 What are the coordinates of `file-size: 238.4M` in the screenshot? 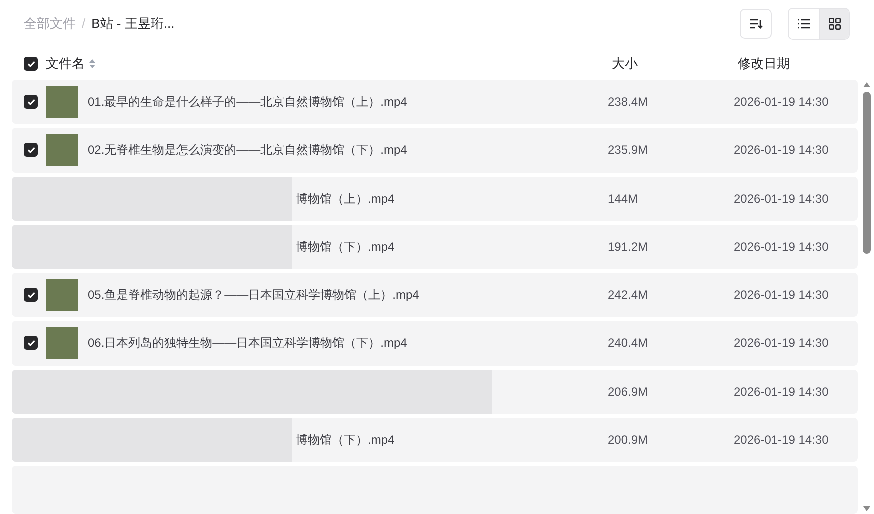 It's located at (629, 103).